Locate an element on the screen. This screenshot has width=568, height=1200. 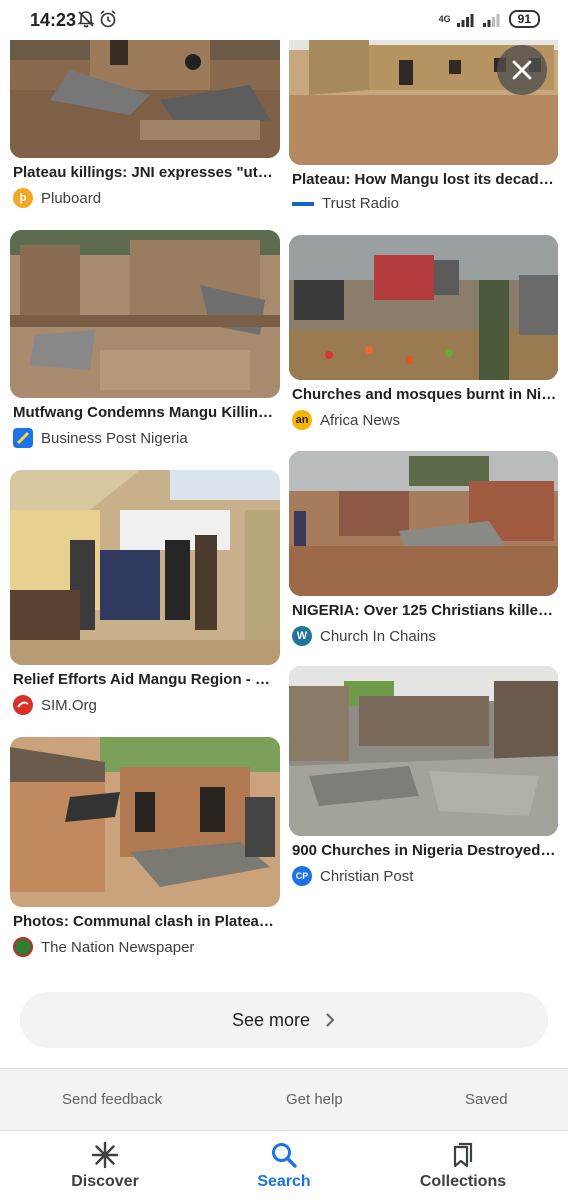
footer-links: Send feedback Get help Saved is located at coordinates (284, 1099).